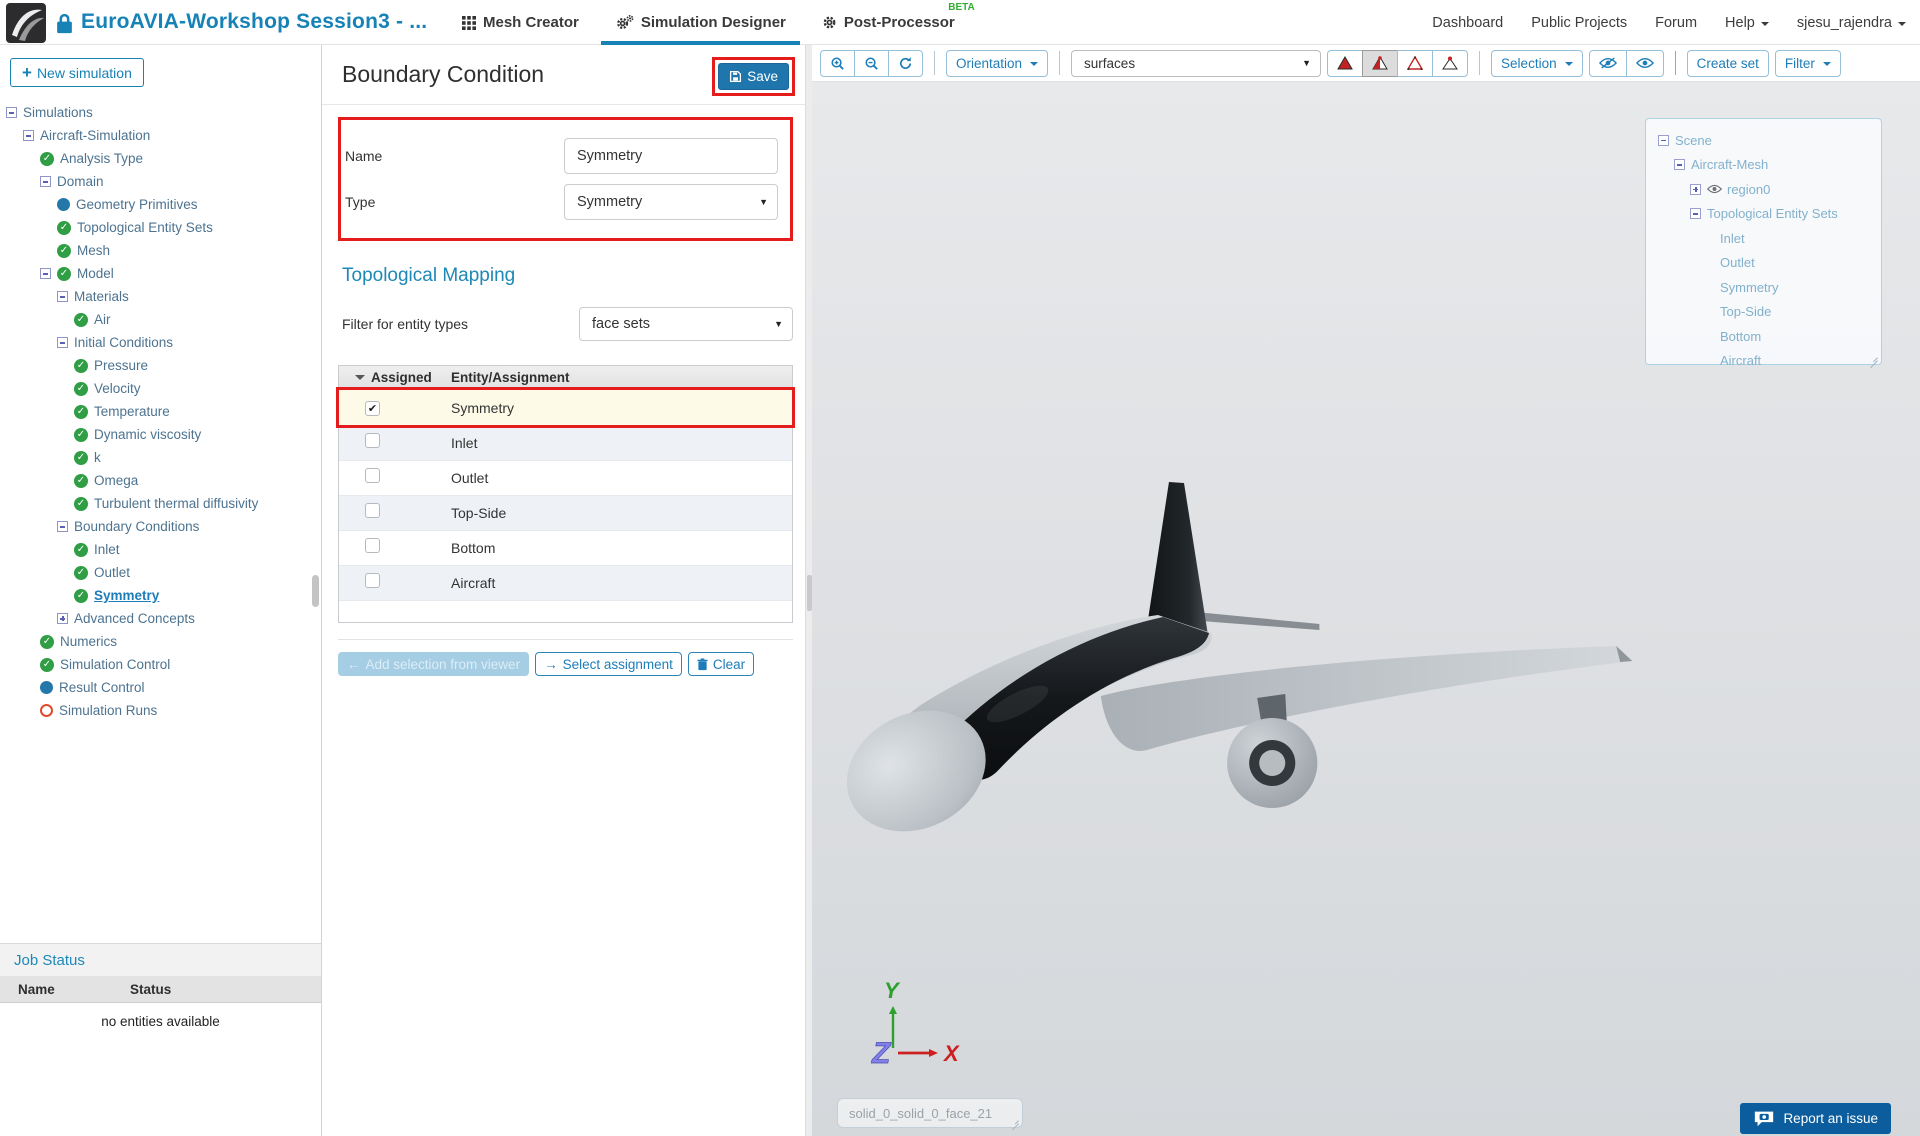 The height and width of the screenshot is (1136, 1920). I want to click on sim-tree-item-simulations: Simulations, so click(160, 112).